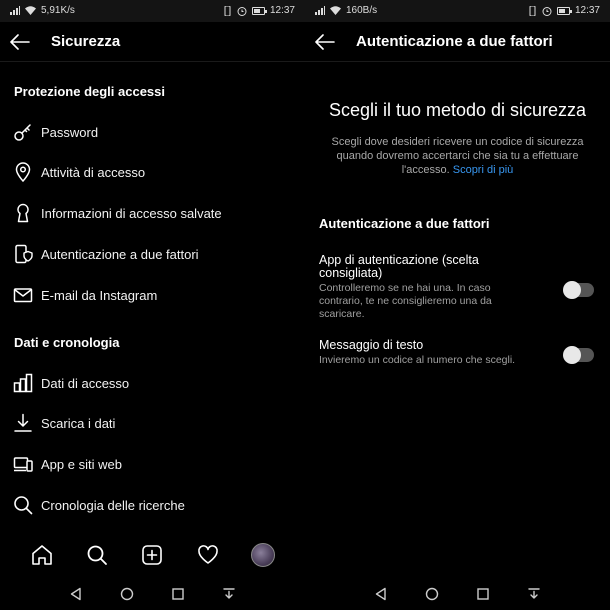 The height and width of the screenshot is (610, 610). I want to click on security-method-heading: Scegli il tuo metodo di sicurezza, so click(457, 110).